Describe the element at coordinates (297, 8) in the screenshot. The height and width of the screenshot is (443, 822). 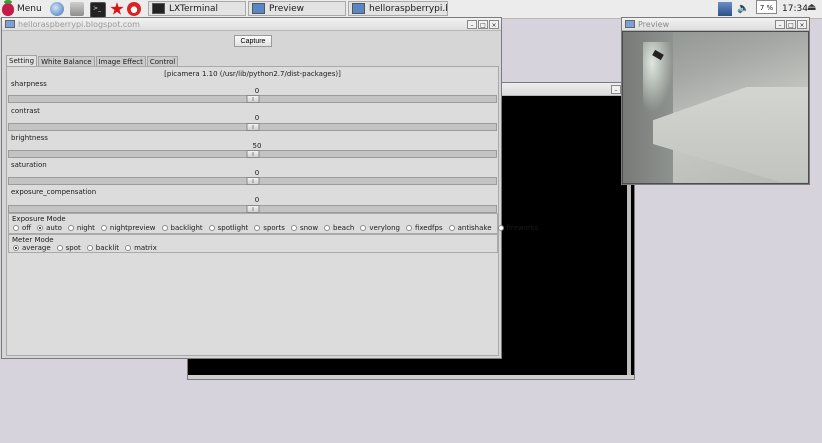
I see `task-button-preview: Preview` at that location.